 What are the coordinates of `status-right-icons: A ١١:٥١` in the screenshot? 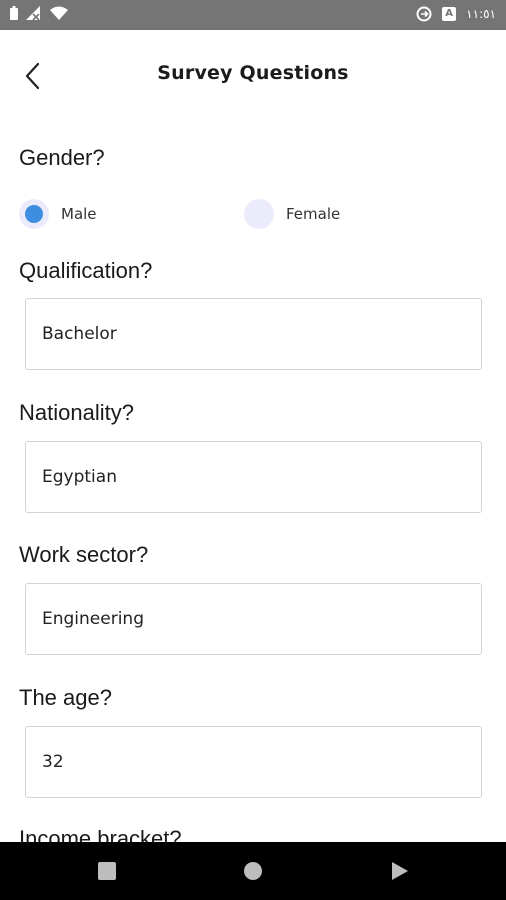 It's located at (456, 14).